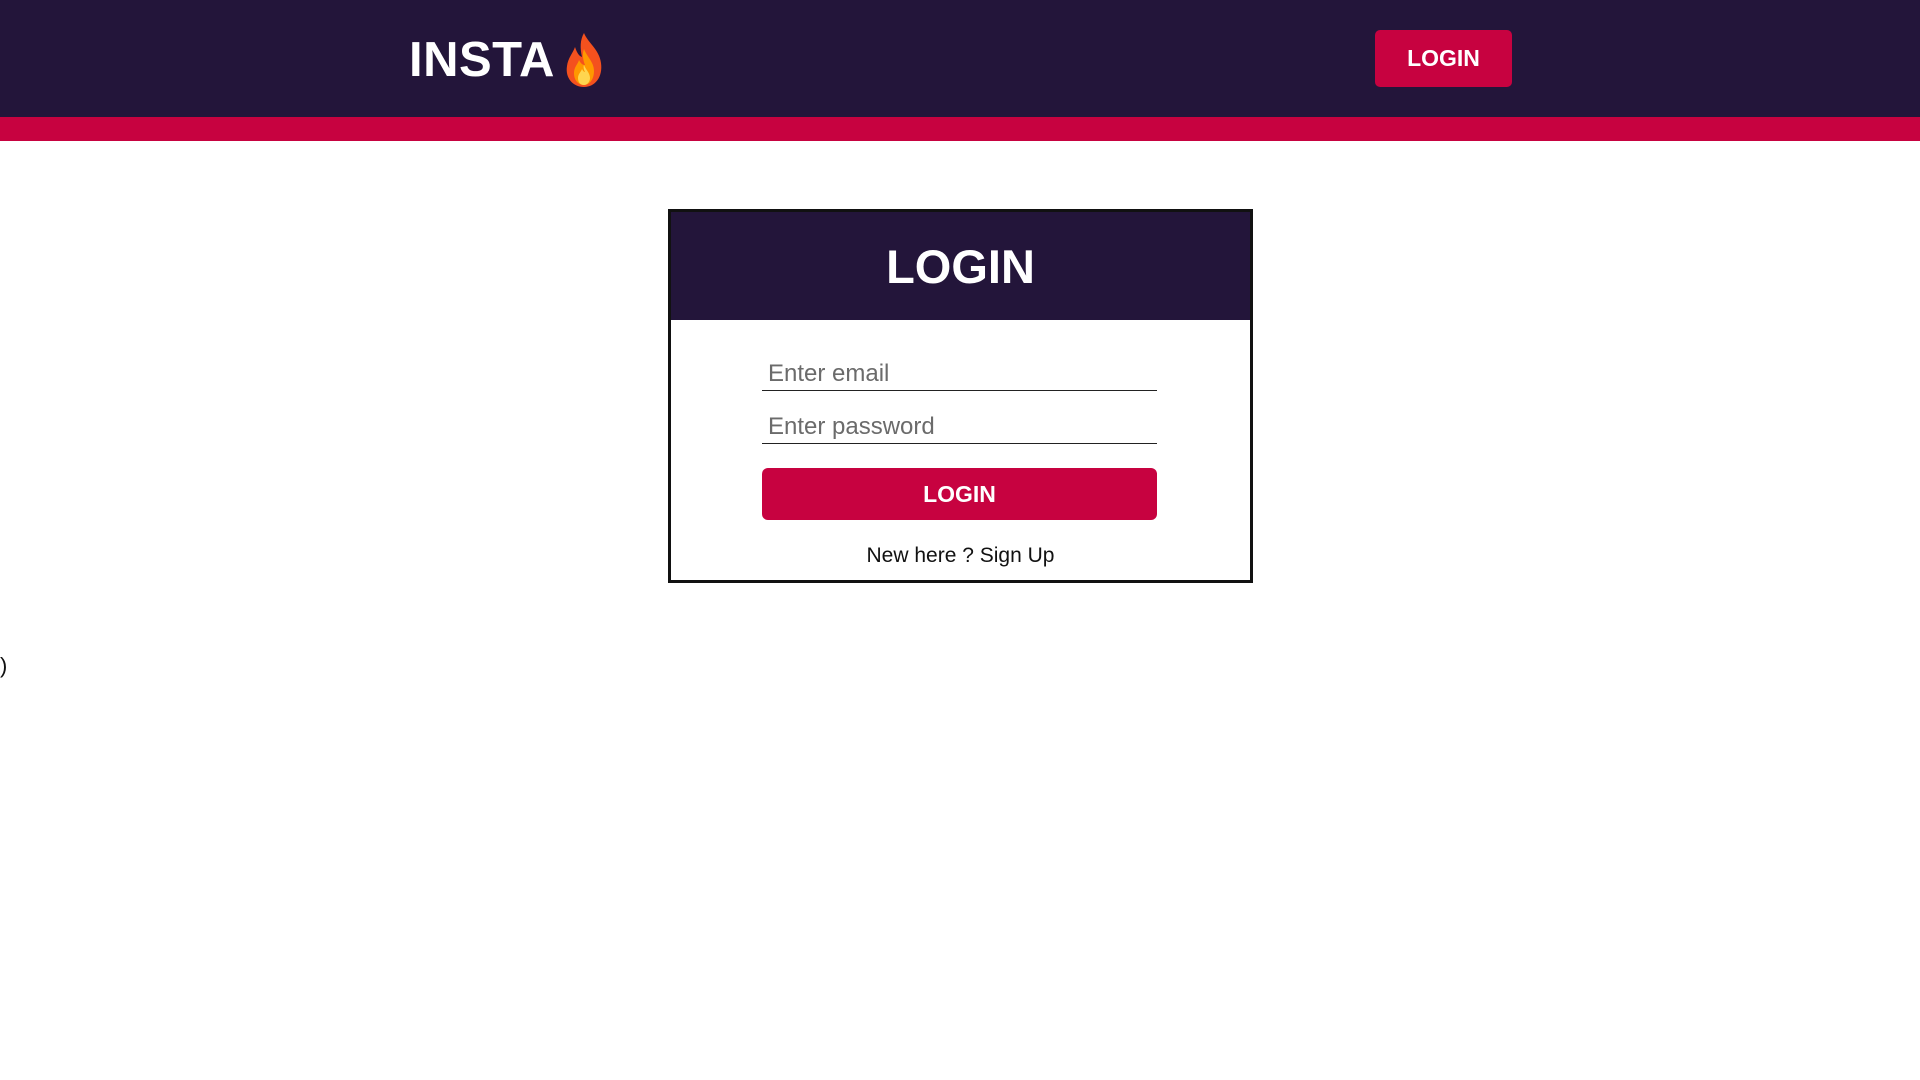 The width and height of the screenshot is (1920, 1080). What do you see at coordinates (960, 266) in the screenshot?
I see `login-card-title: LOGIN` at bounding box center [960, 266].